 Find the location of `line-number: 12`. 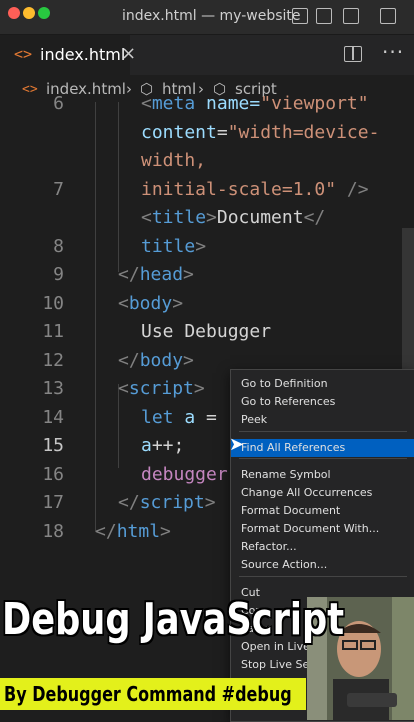

line-number: 12 is located at coordinates (53, 360).